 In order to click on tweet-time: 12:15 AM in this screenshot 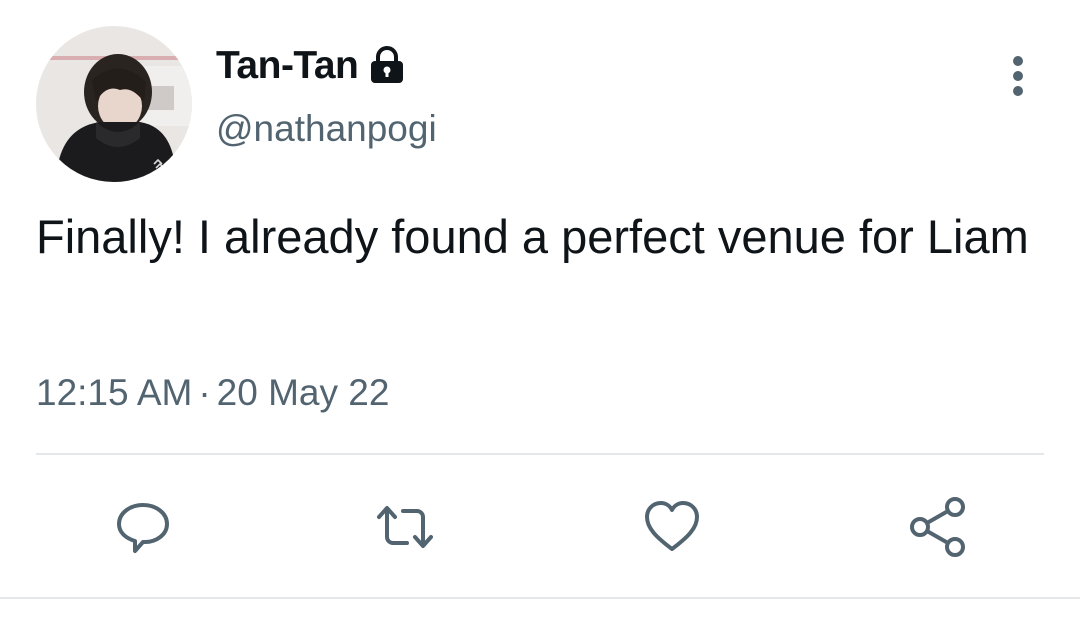, I will do `click(114, 392)`.